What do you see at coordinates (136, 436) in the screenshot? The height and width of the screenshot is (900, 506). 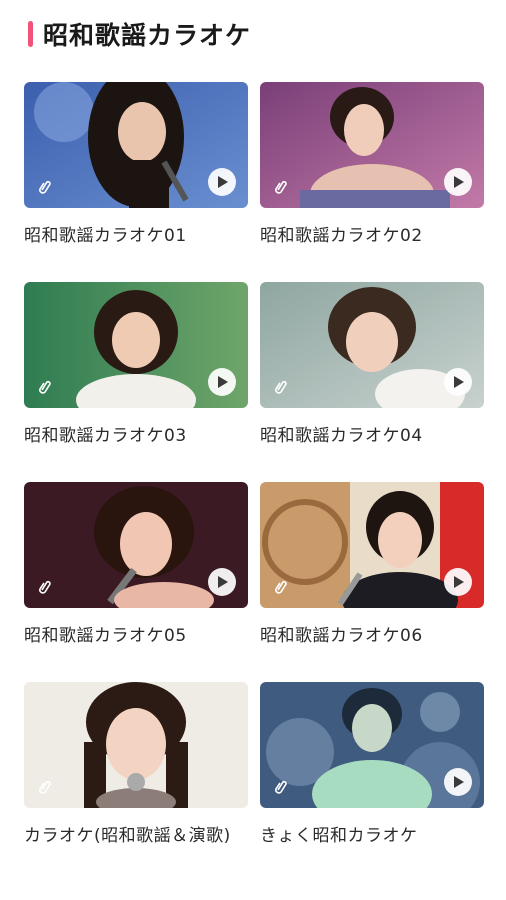 I see `playlist-title: 昭和歌謡カラオケ03` at bounding box center [136, 436].